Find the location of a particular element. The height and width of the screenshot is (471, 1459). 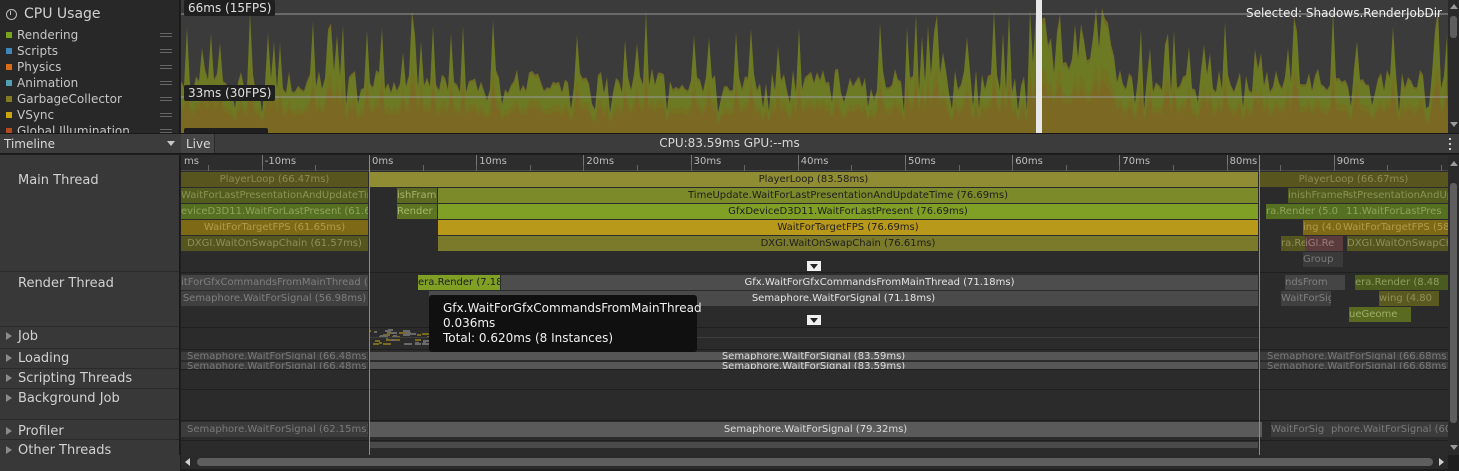

chart-vertical-scrollbar is located at coordinates (1453, 66).